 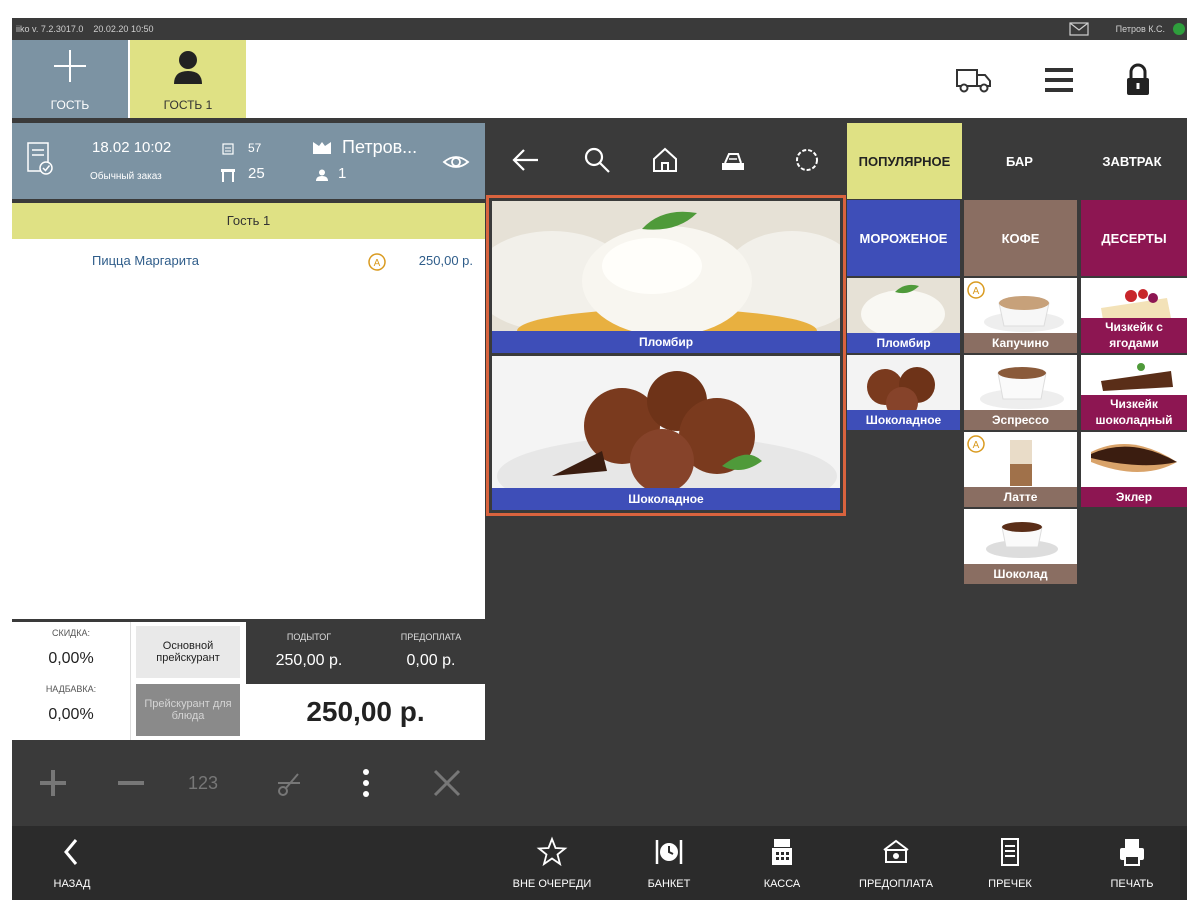 What do you see at coordinates (1010, 884) in the screenshot?
I see `precheck-label: ПРЕЧЕК` at bounding box center [1010, 884].